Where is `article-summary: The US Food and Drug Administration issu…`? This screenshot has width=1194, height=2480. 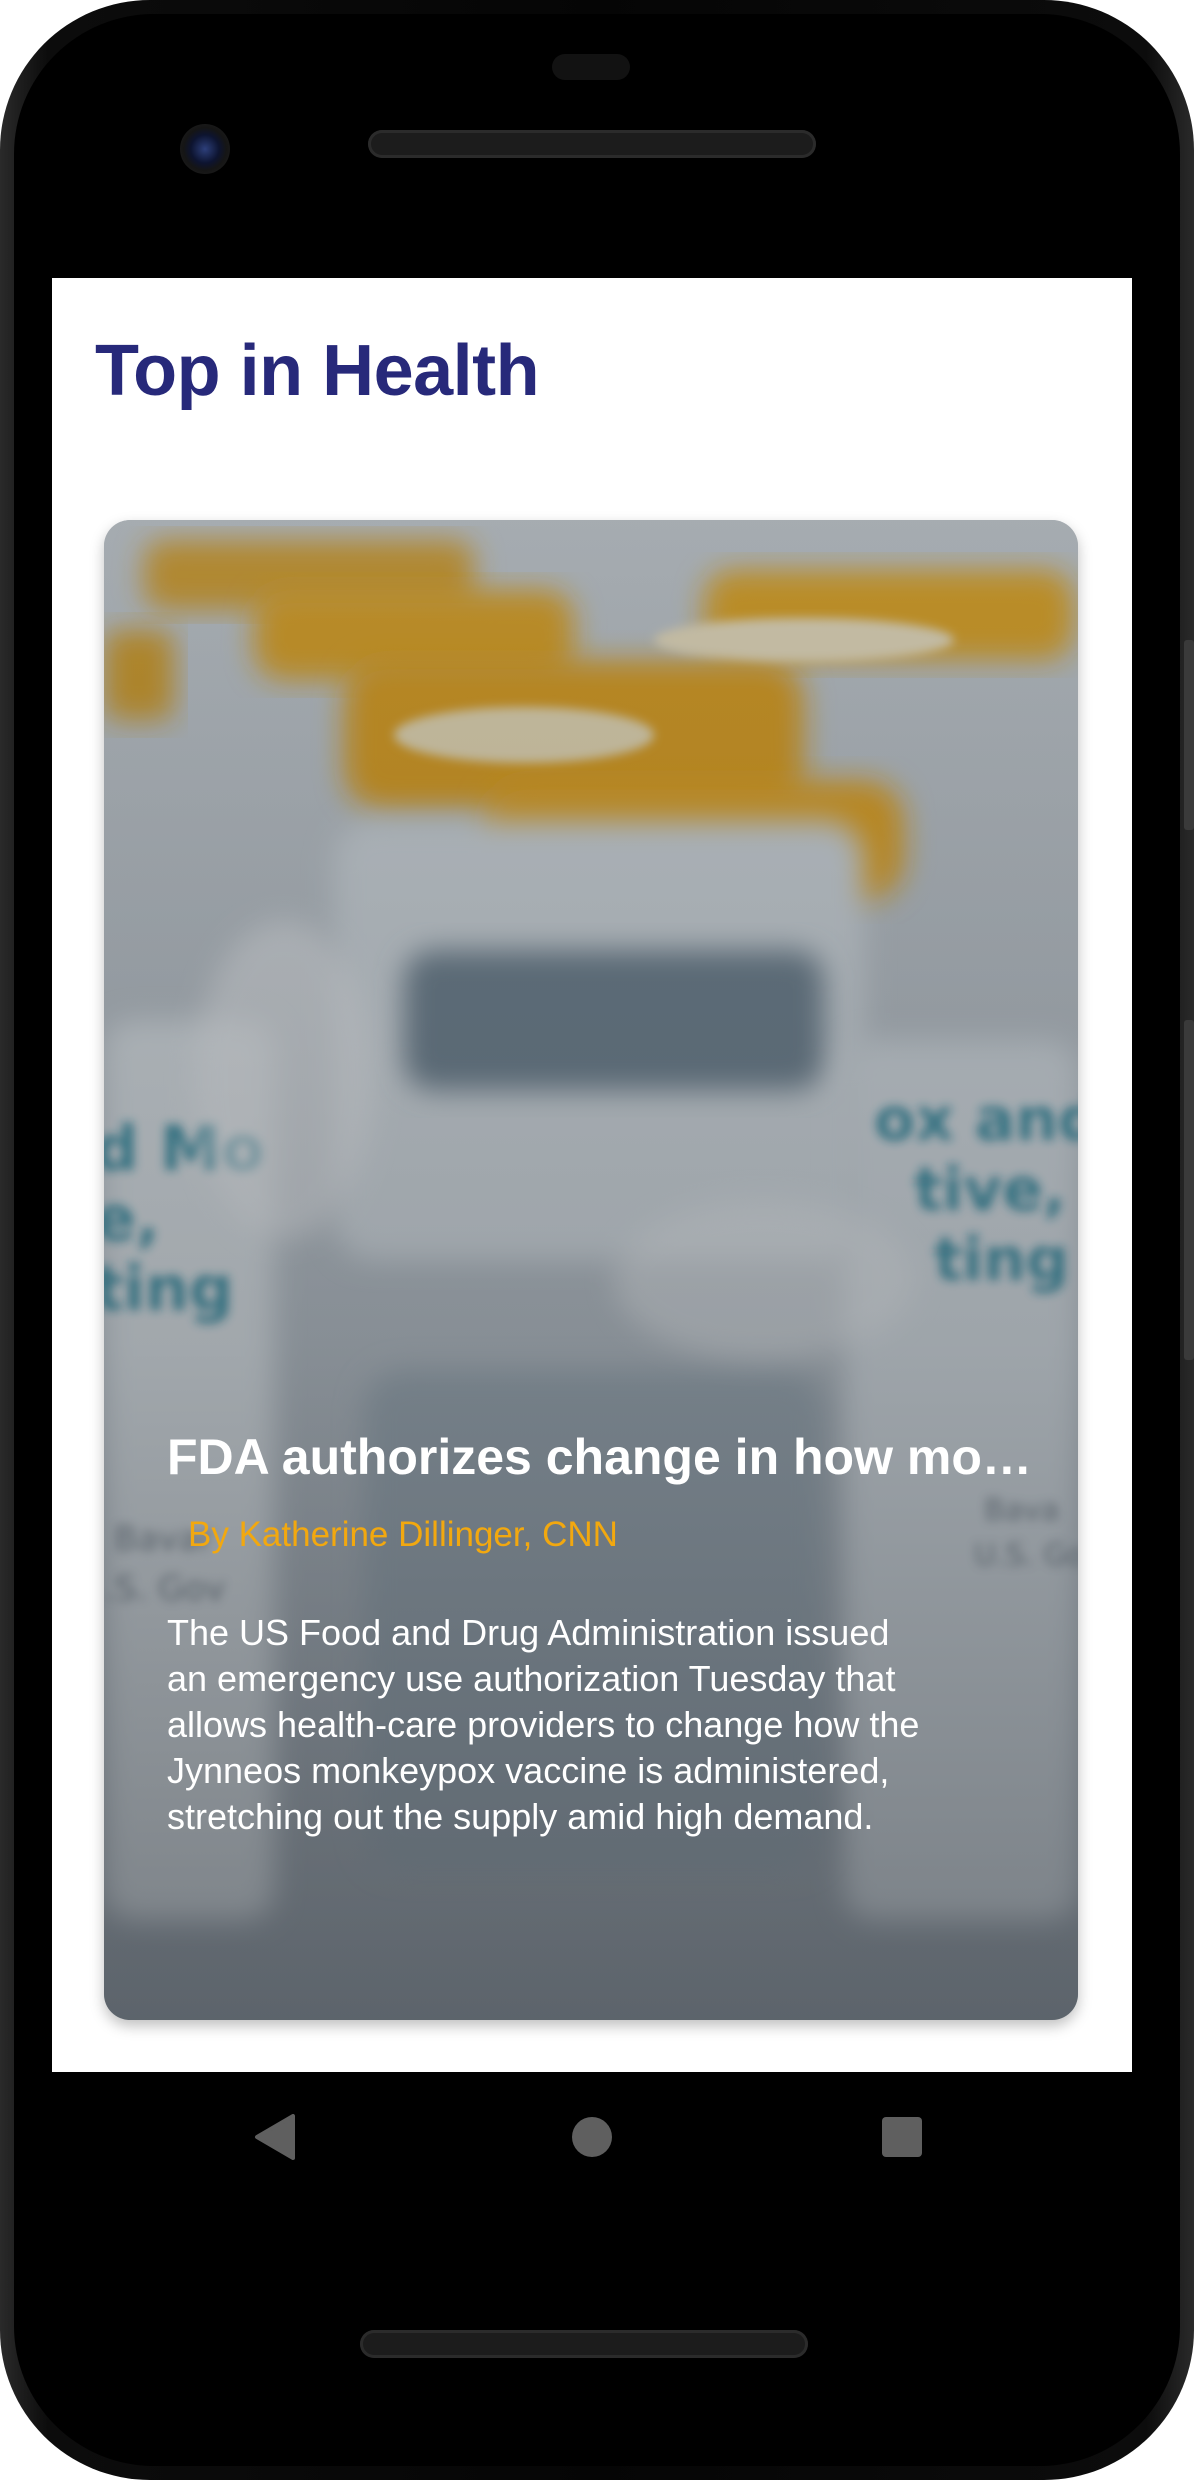
article-summary: The US Food and Drug Administration issu… is located at coordinates (543, 1724).